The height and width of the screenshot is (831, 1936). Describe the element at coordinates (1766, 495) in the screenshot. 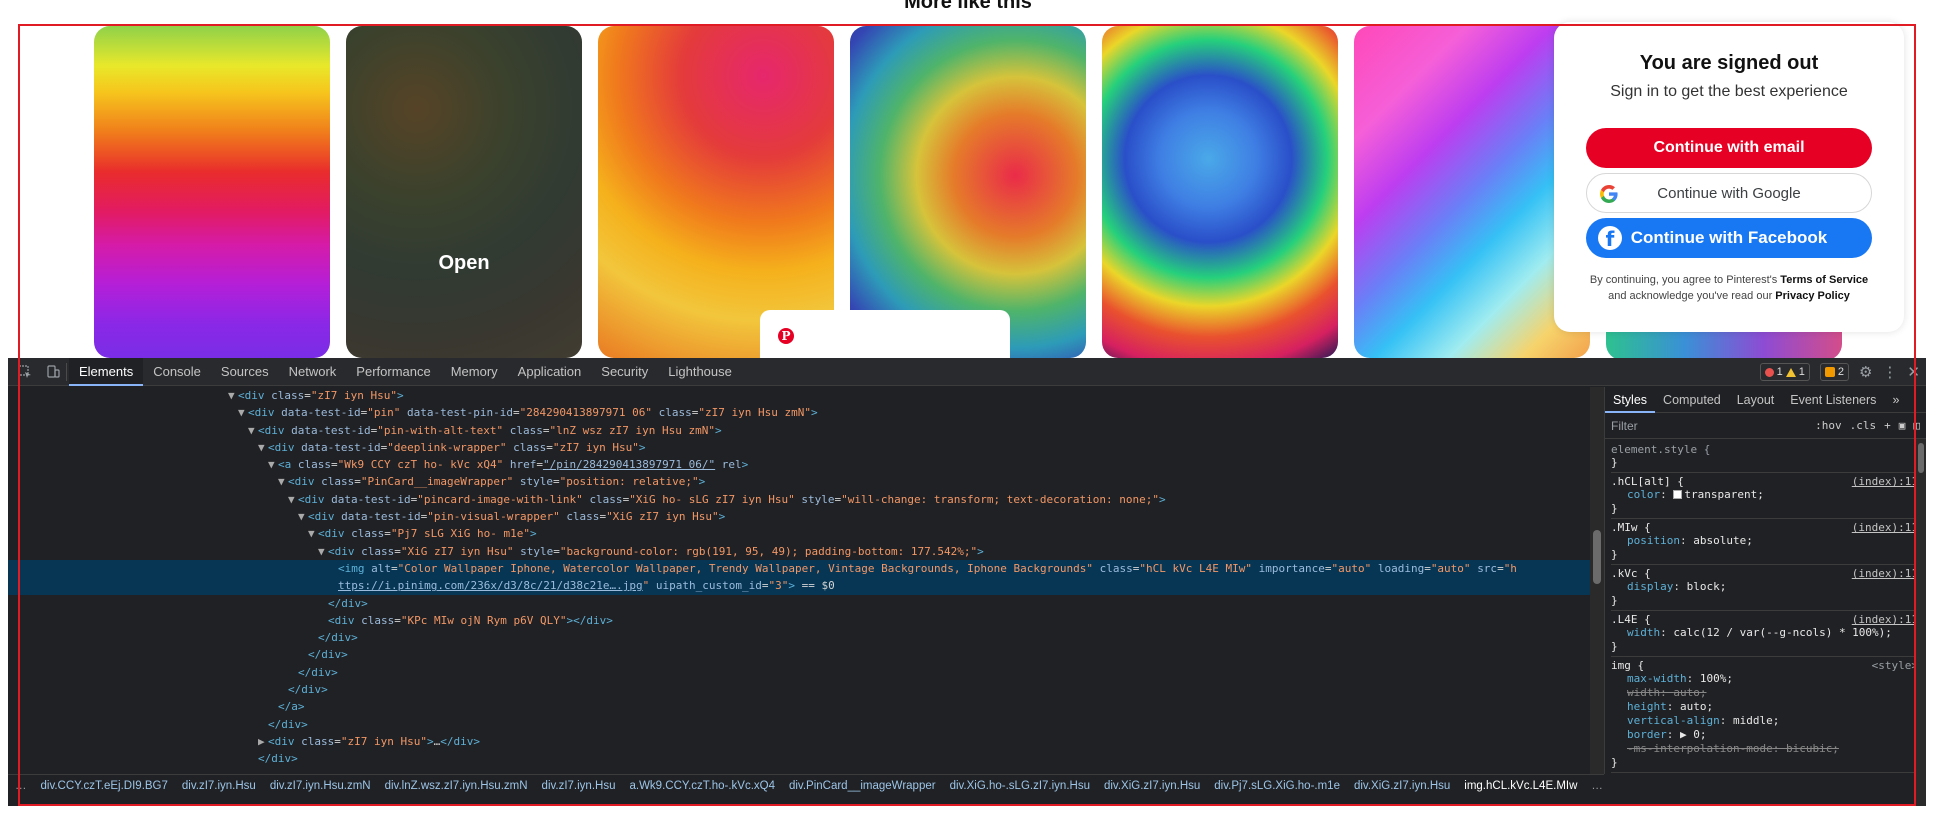

I see `css-property: color: transparent;` at that location.